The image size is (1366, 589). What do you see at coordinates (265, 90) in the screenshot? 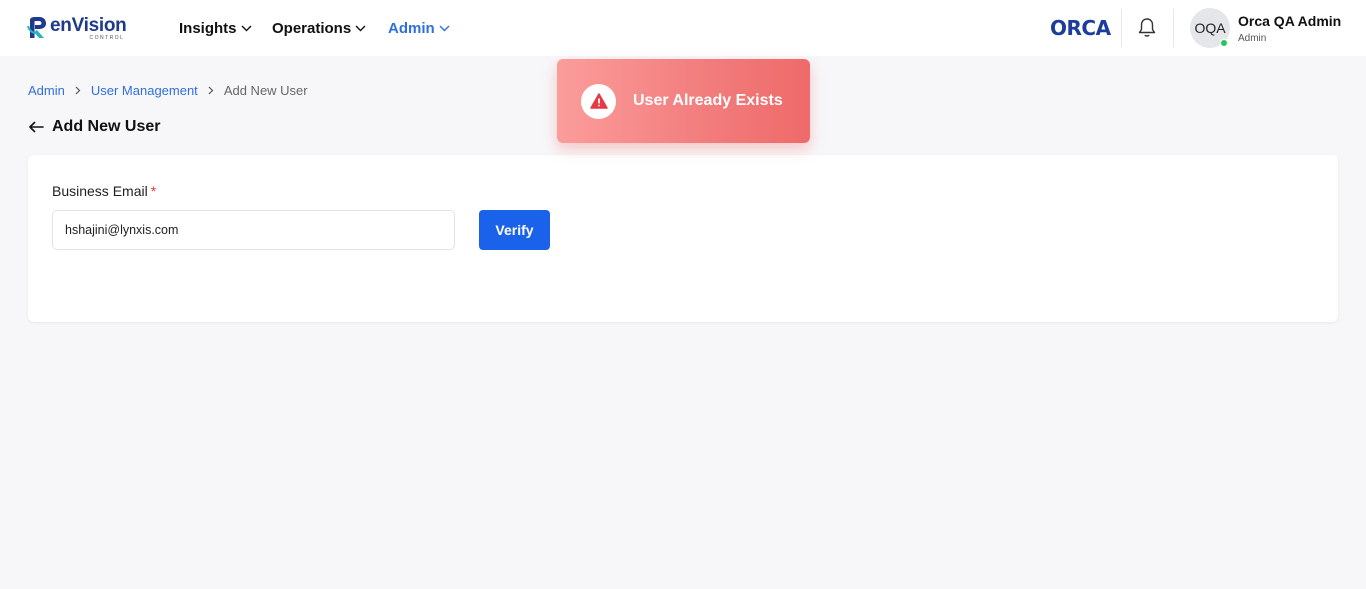
I see `breadcrumb-current: Add New User` at bounding box center [265, 90].